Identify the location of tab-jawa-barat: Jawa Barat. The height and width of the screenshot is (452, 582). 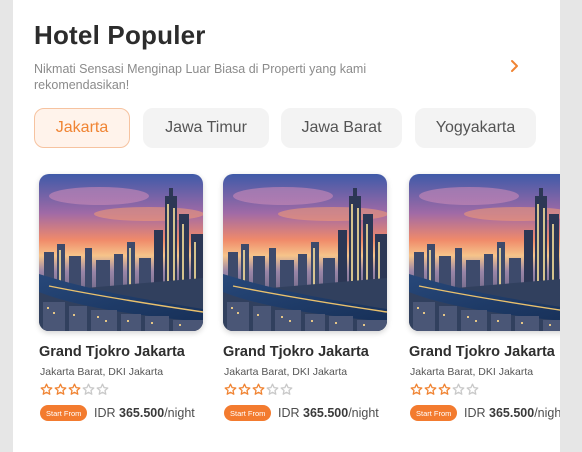
(341, 128).